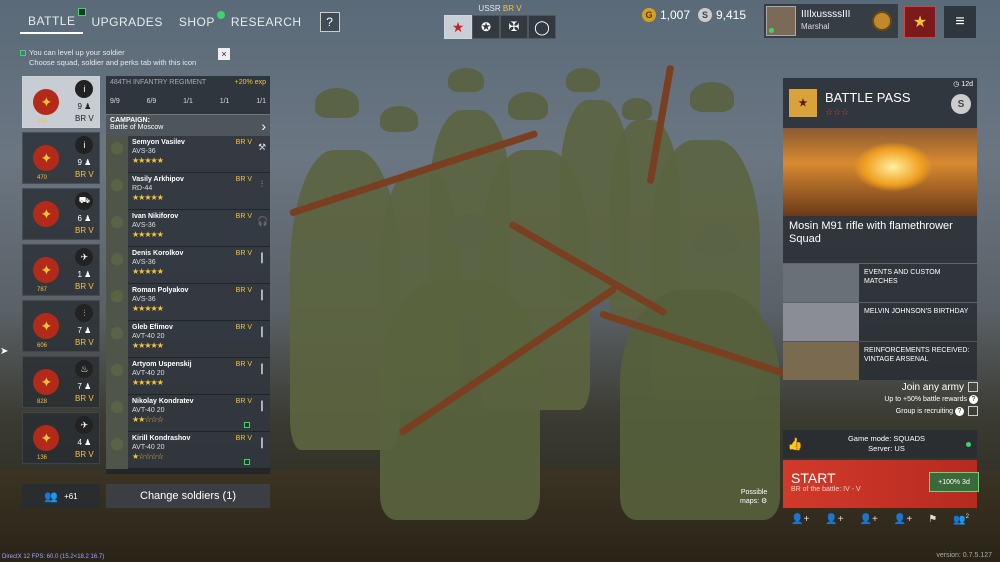  I want to click on squad-count-value: 7, so click(79, 330).